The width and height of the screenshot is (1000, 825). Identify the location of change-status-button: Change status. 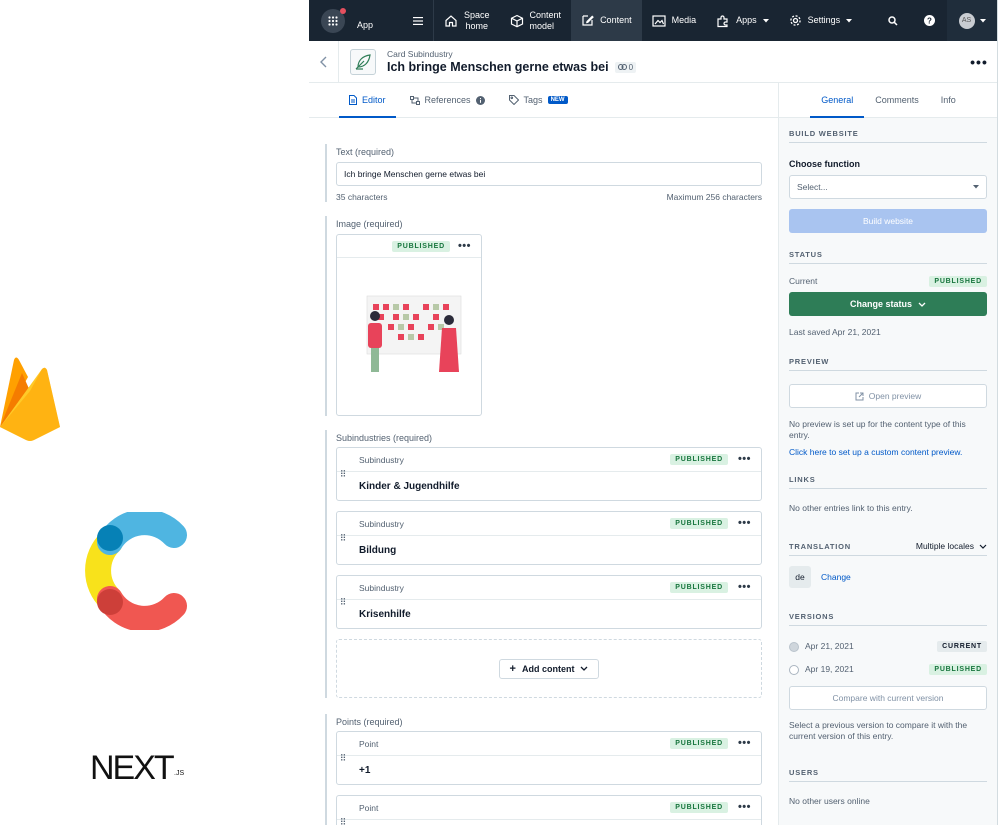
(888, 304).